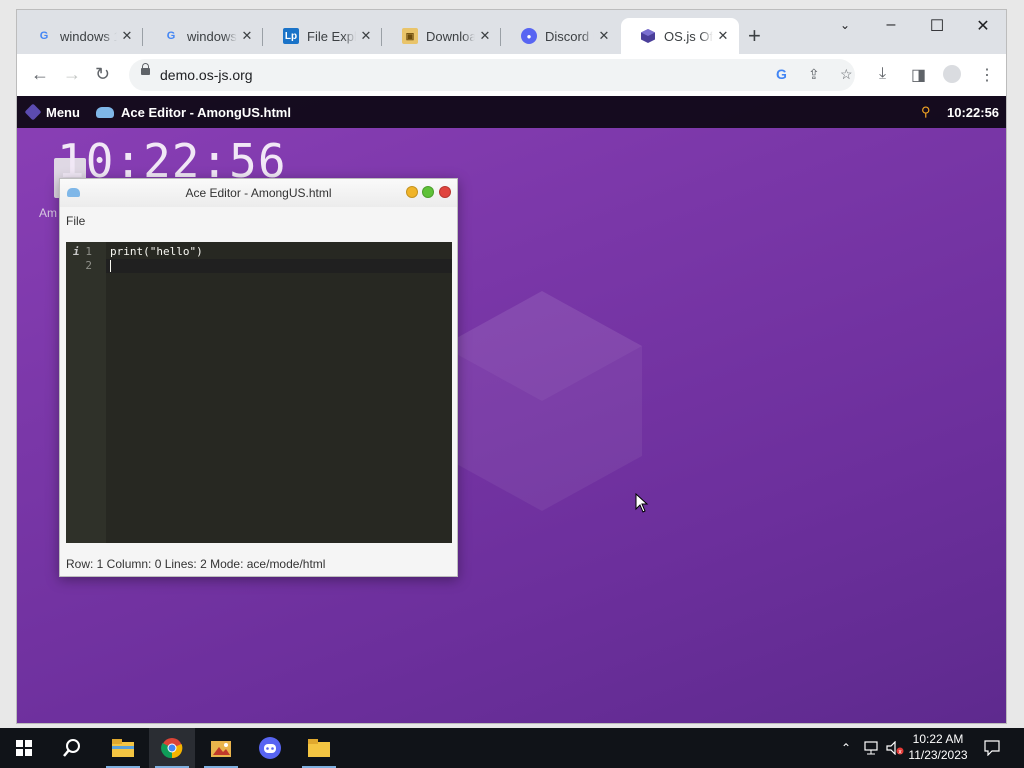  What do you see at coordinates (123, 748) in the screenshot?
I see `file-explorer-icon` at bounding box center [123, 748].